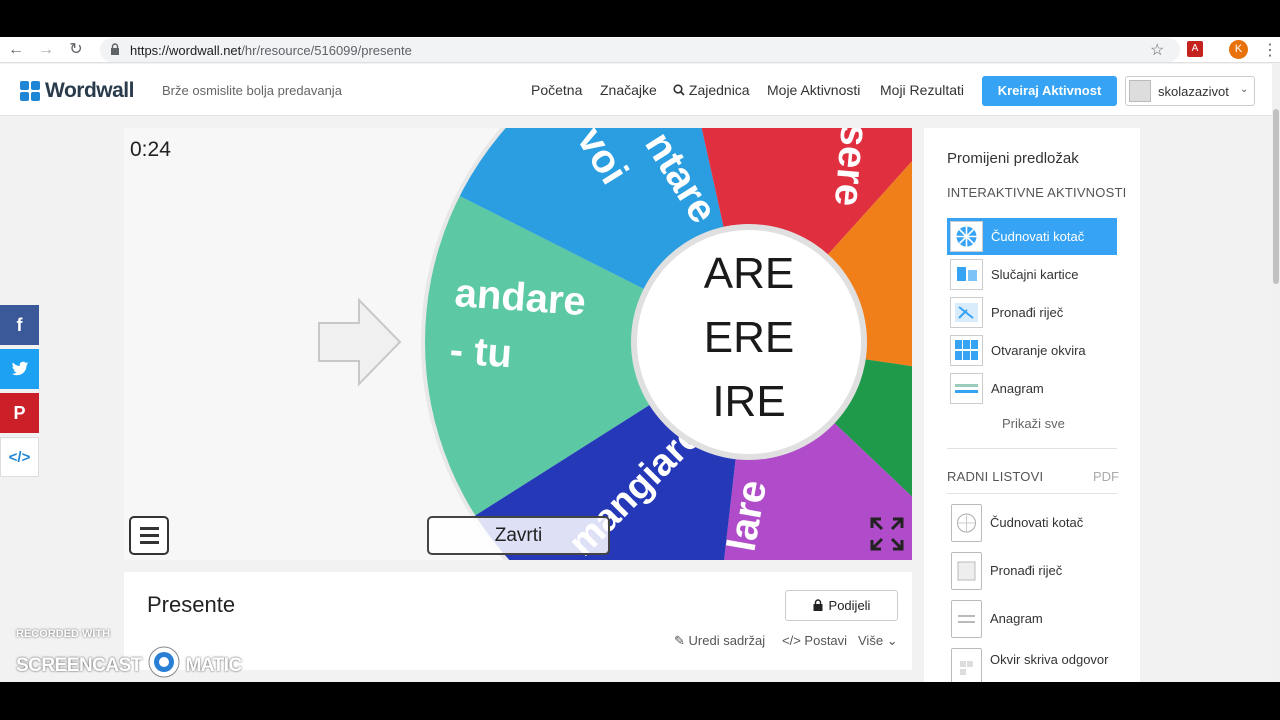 Image resolution: width=1280 pixels, height=720 pixels. Describe the element at coordinates (1049, 91) in the screenshot. I see `create-activity-button: Kreiraj Aktivnost` at that location.